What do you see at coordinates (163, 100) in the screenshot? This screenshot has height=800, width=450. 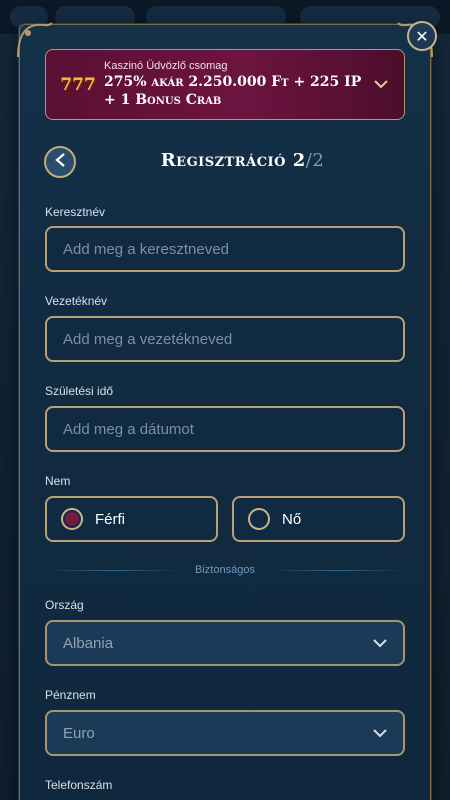 I see `bonus-offer-line2: + 1 Bonus Crab` at bounding box center [163, 100].